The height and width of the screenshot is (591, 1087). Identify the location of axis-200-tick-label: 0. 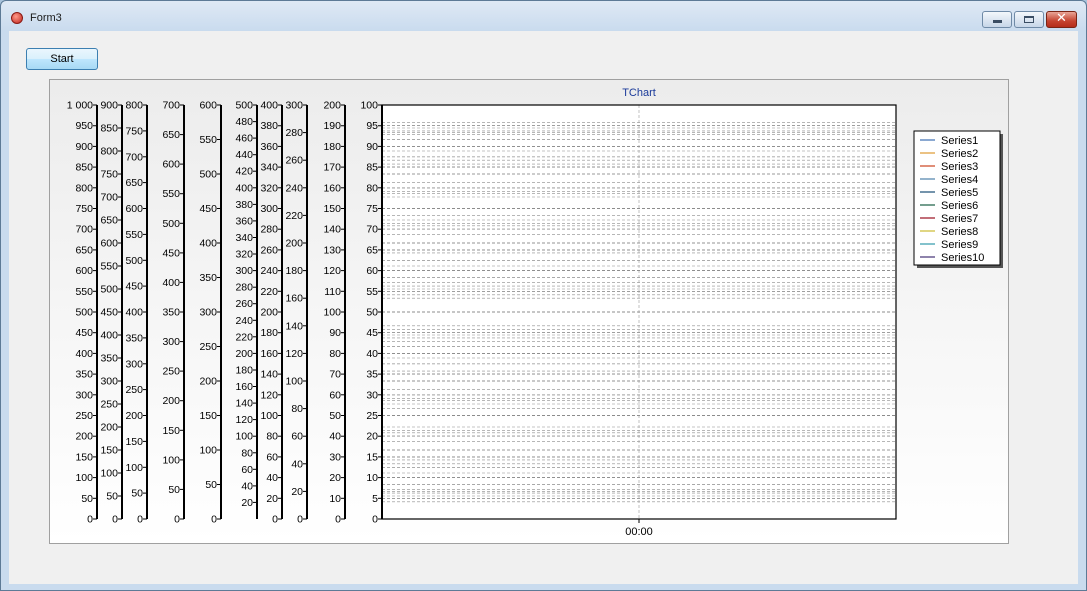
(338, 520).